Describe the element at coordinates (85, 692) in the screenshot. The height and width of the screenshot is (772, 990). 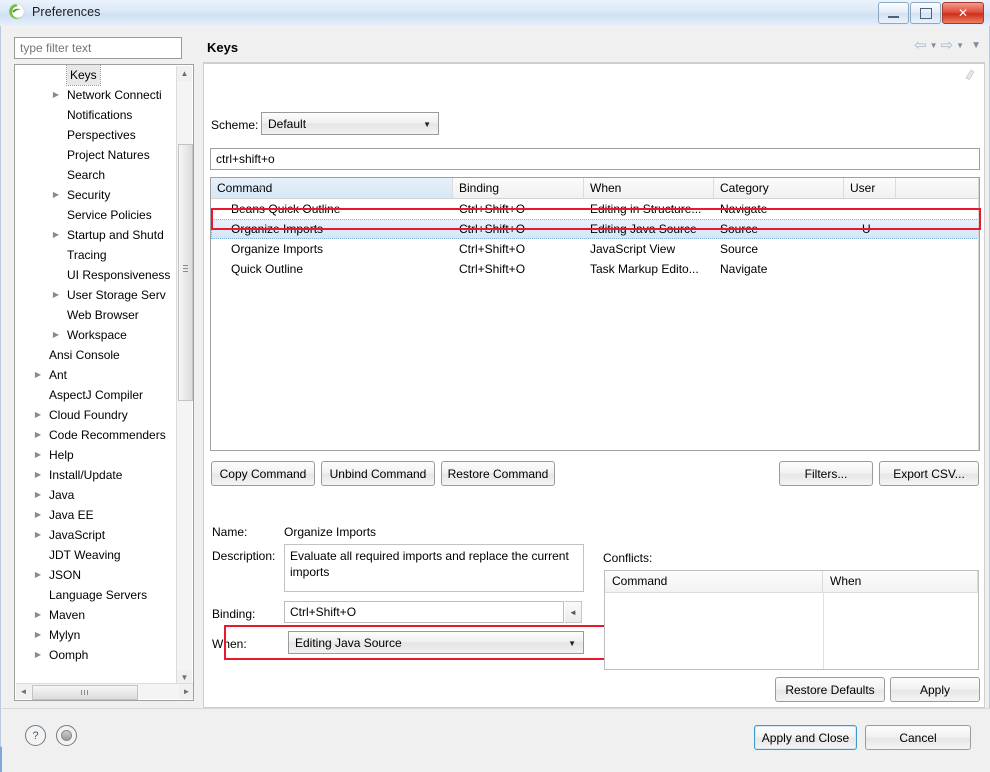
I see `tree-horizontal-scroll-thumb` at that location.